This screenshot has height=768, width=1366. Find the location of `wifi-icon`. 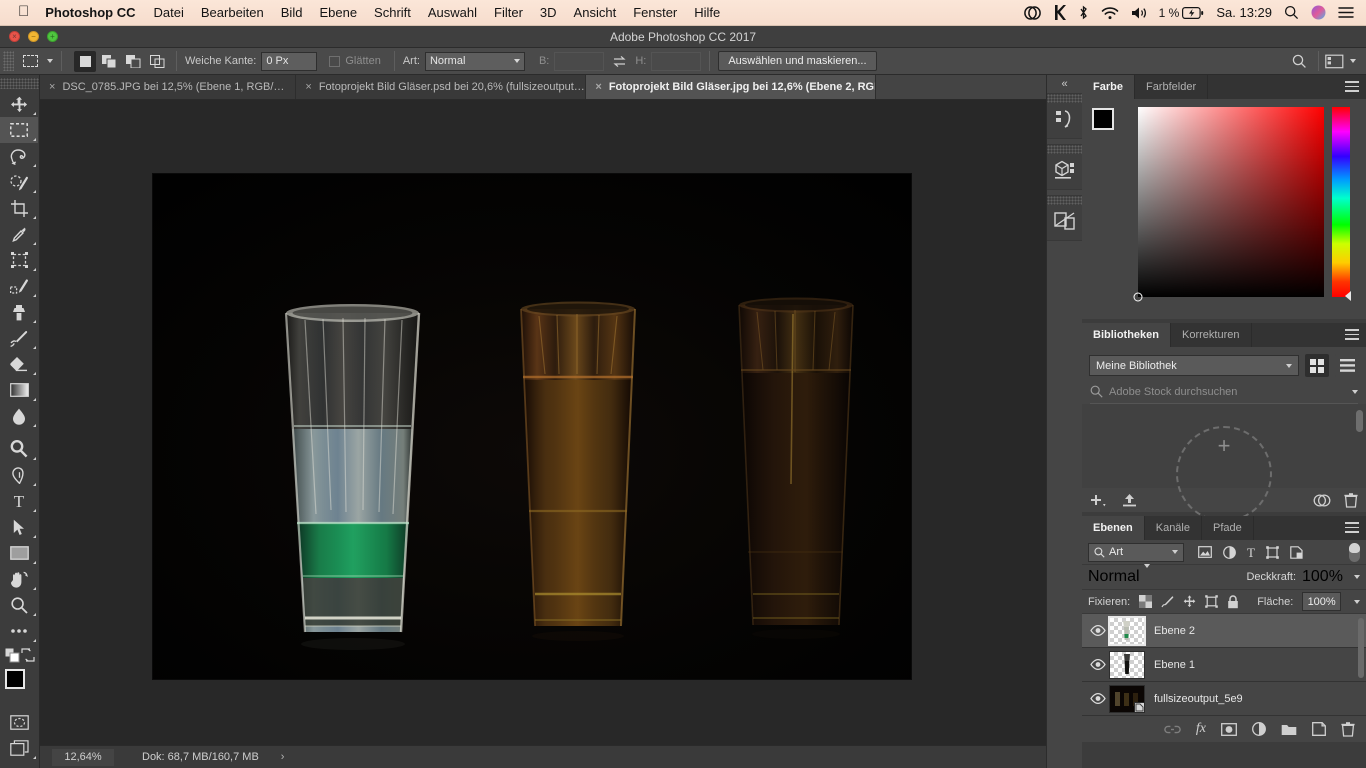

wifi-icon is located at coordinates (1110, 13).